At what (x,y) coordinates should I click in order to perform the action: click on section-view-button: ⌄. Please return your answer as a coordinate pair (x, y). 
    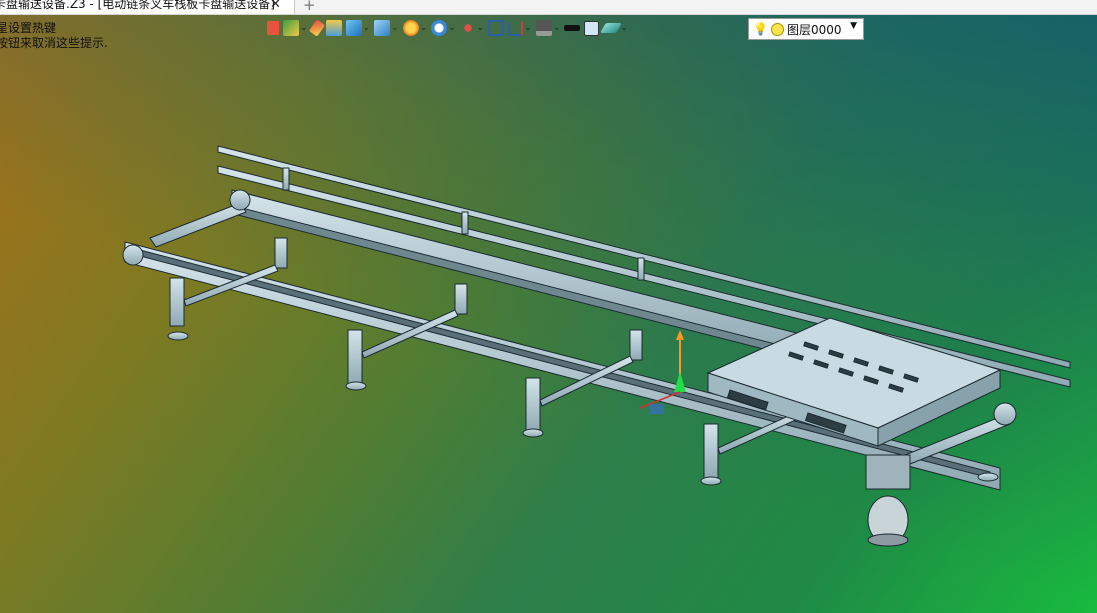
    Looking at the image, I should click on (520, 28).